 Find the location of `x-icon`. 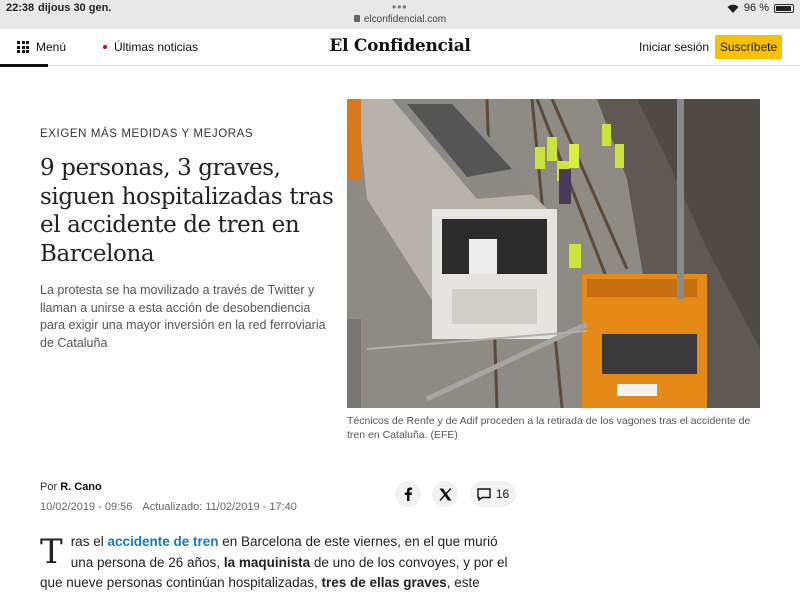

x-icon is located at coordinates (444, 494).